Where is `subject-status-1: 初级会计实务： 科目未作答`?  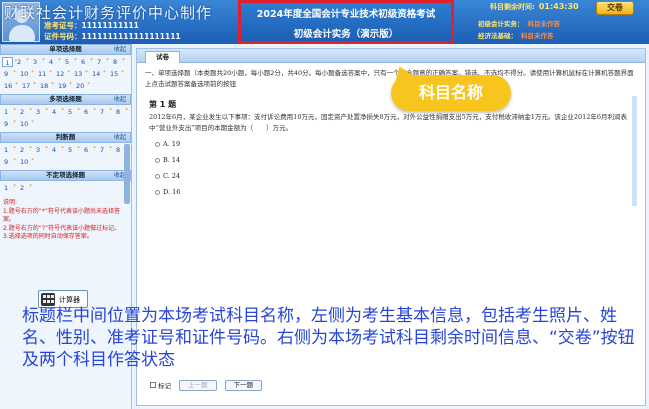
subject-status-1: 初级会计实务： 科目未作答 is located at coordinates (519, 24).